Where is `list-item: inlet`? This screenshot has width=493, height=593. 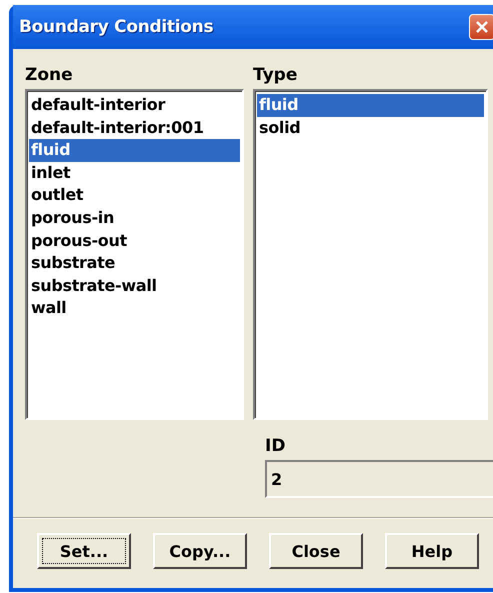
list-item: inlet is located at coordinates (134, 173).